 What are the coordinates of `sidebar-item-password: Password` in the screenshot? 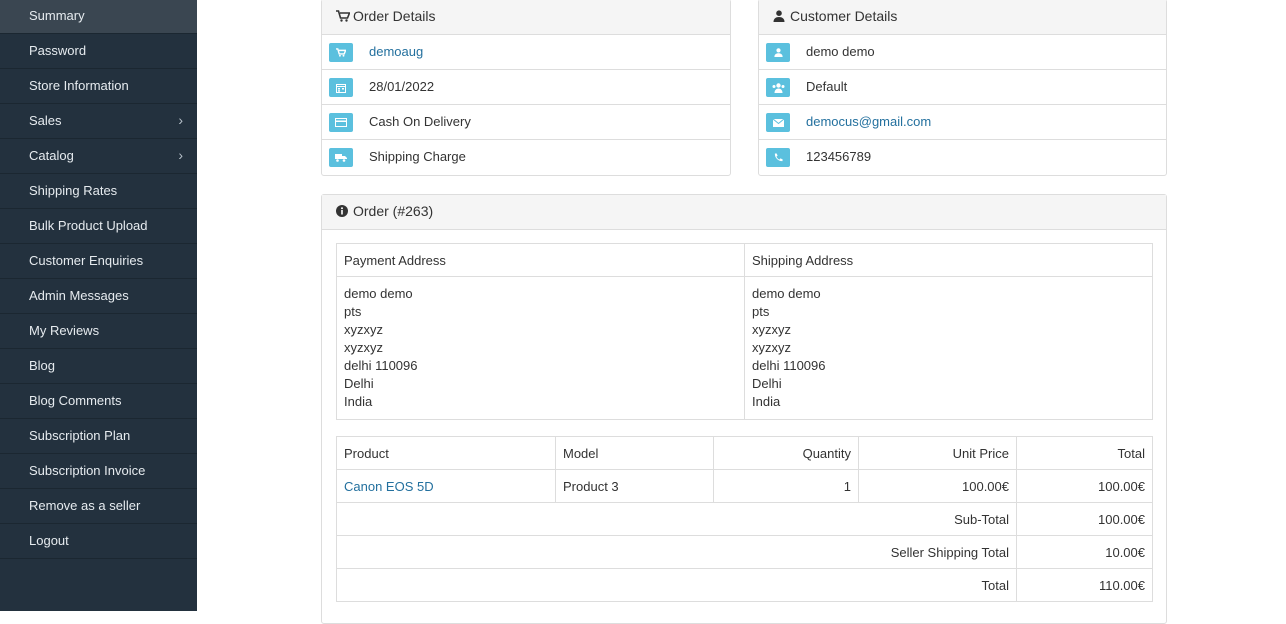 It's located at (98, 51).